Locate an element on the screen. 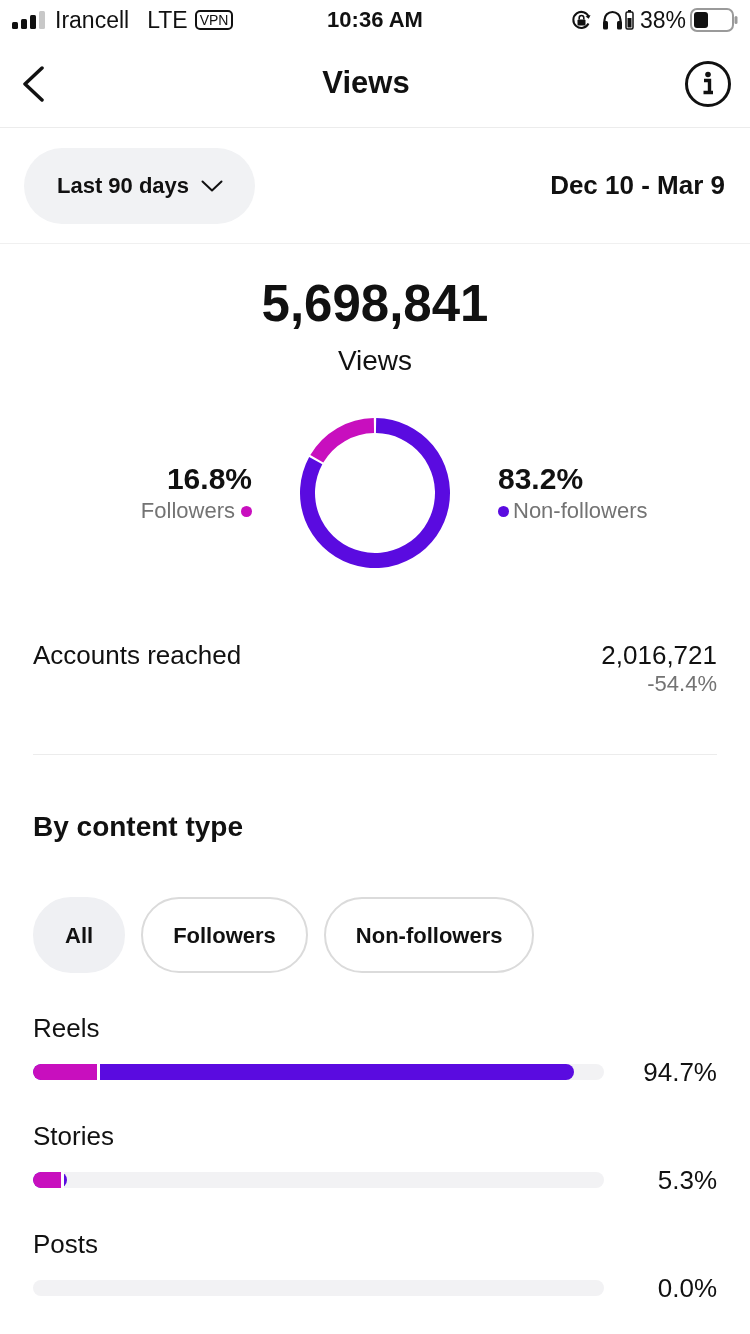  content-type-percent: 0.0% is located at coordinates (687, 1288).